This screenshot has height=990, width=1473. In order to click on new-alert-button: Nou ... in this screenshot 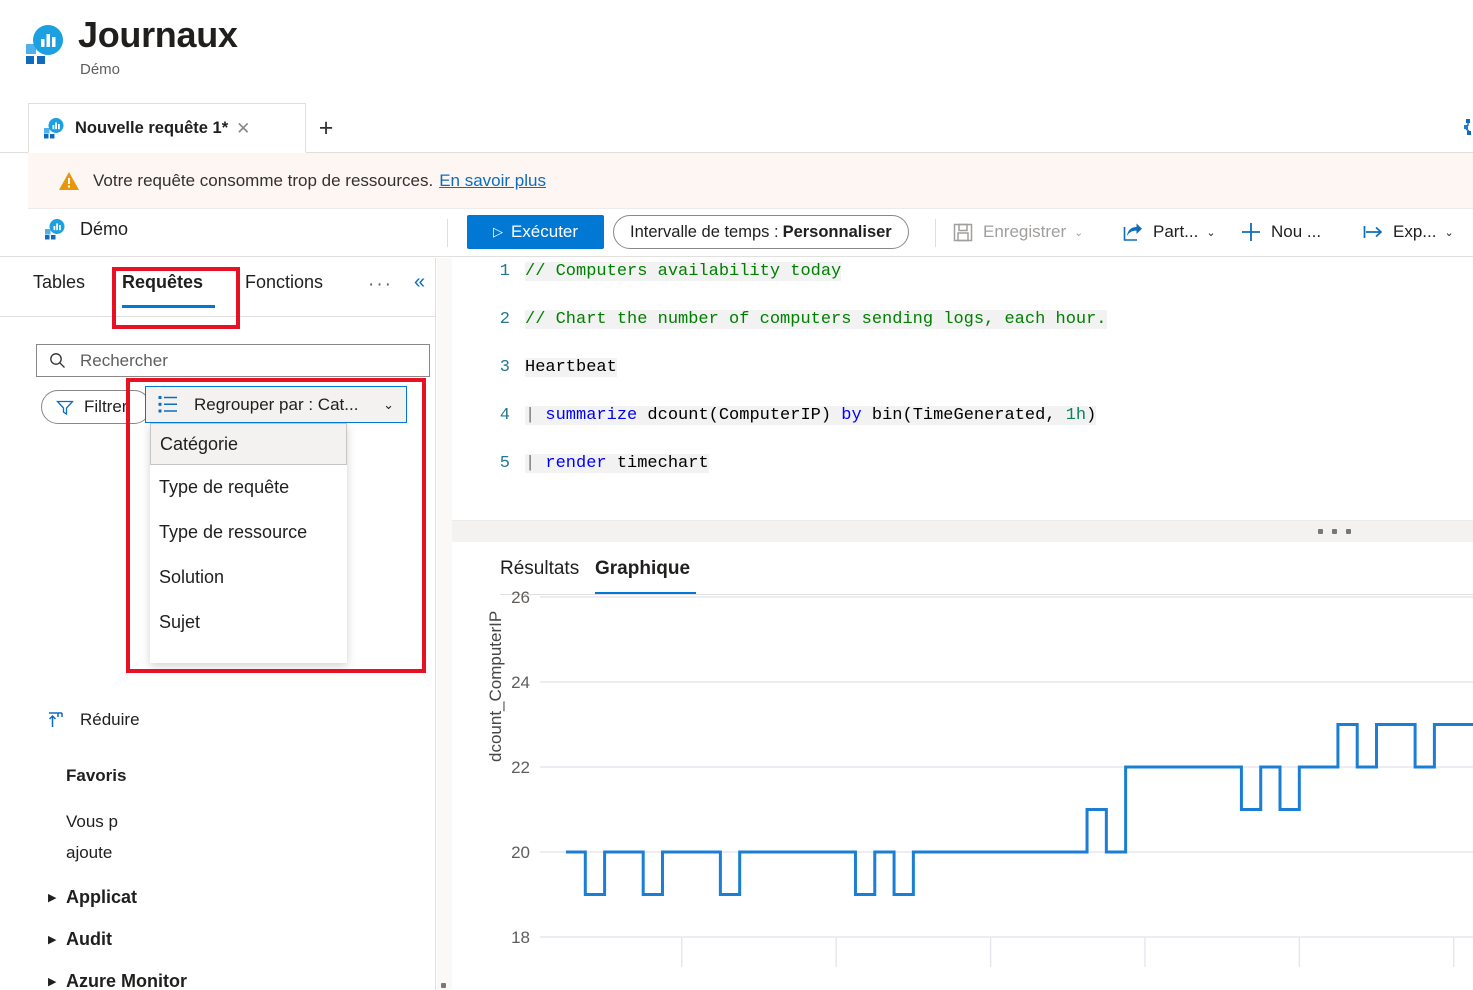, I will do `click(1280, 232)`.